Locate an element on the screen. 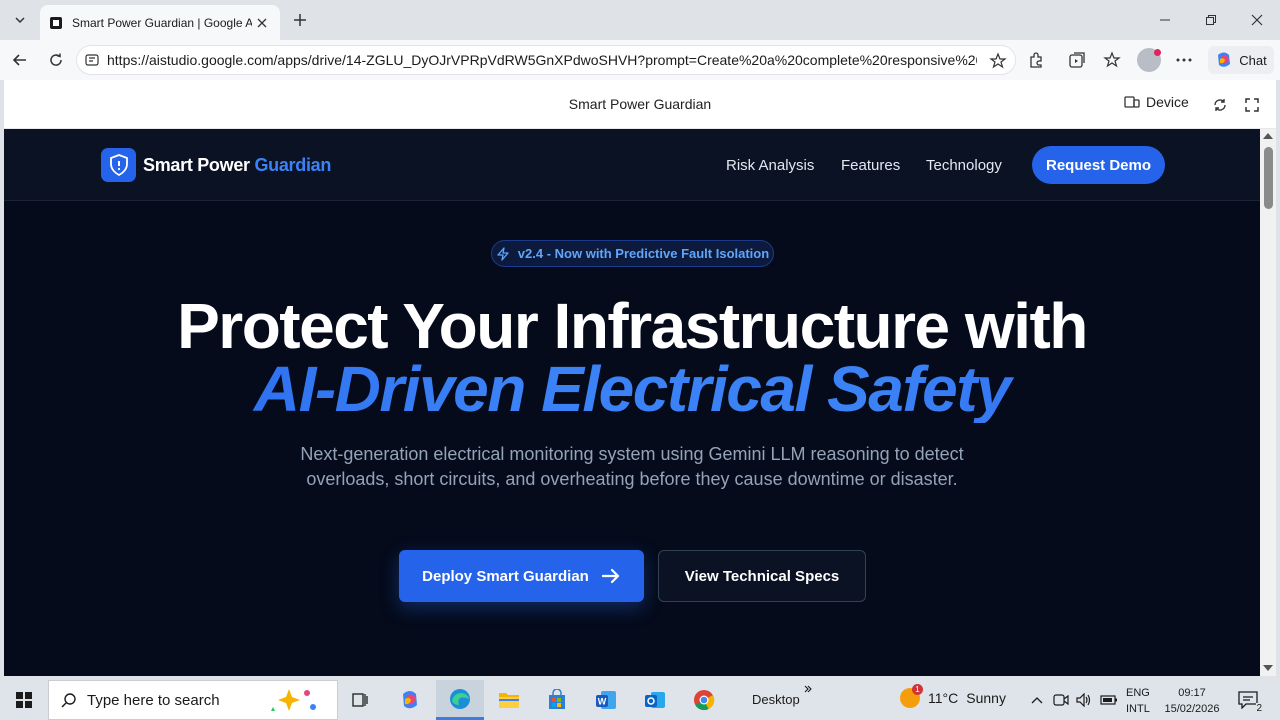  new-tab-button is located at coordinates (300, 20).